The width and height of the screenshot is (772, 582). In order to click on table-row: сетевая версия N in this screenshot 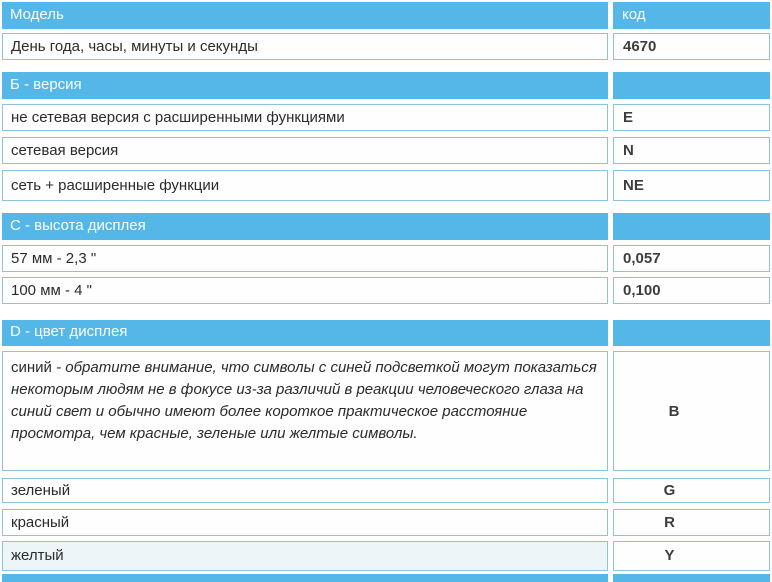, I will do `click(387, 150)`.